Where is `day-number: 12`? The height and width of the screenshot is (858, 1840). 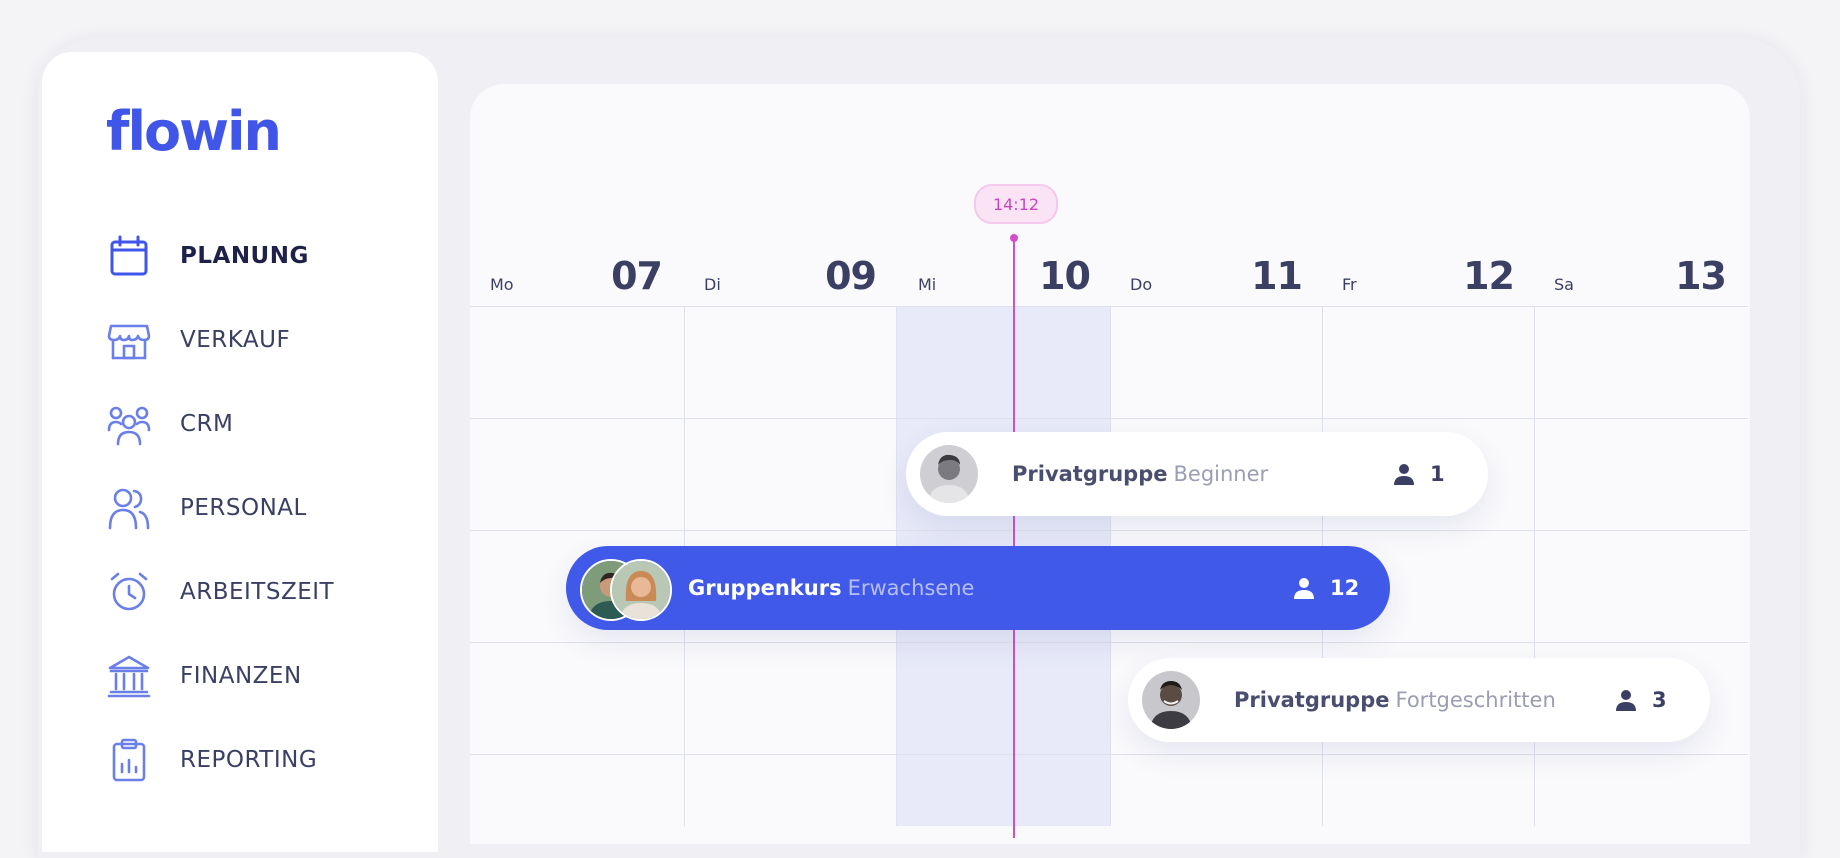
day-number: 12 is located at coordinates (1489, 276).